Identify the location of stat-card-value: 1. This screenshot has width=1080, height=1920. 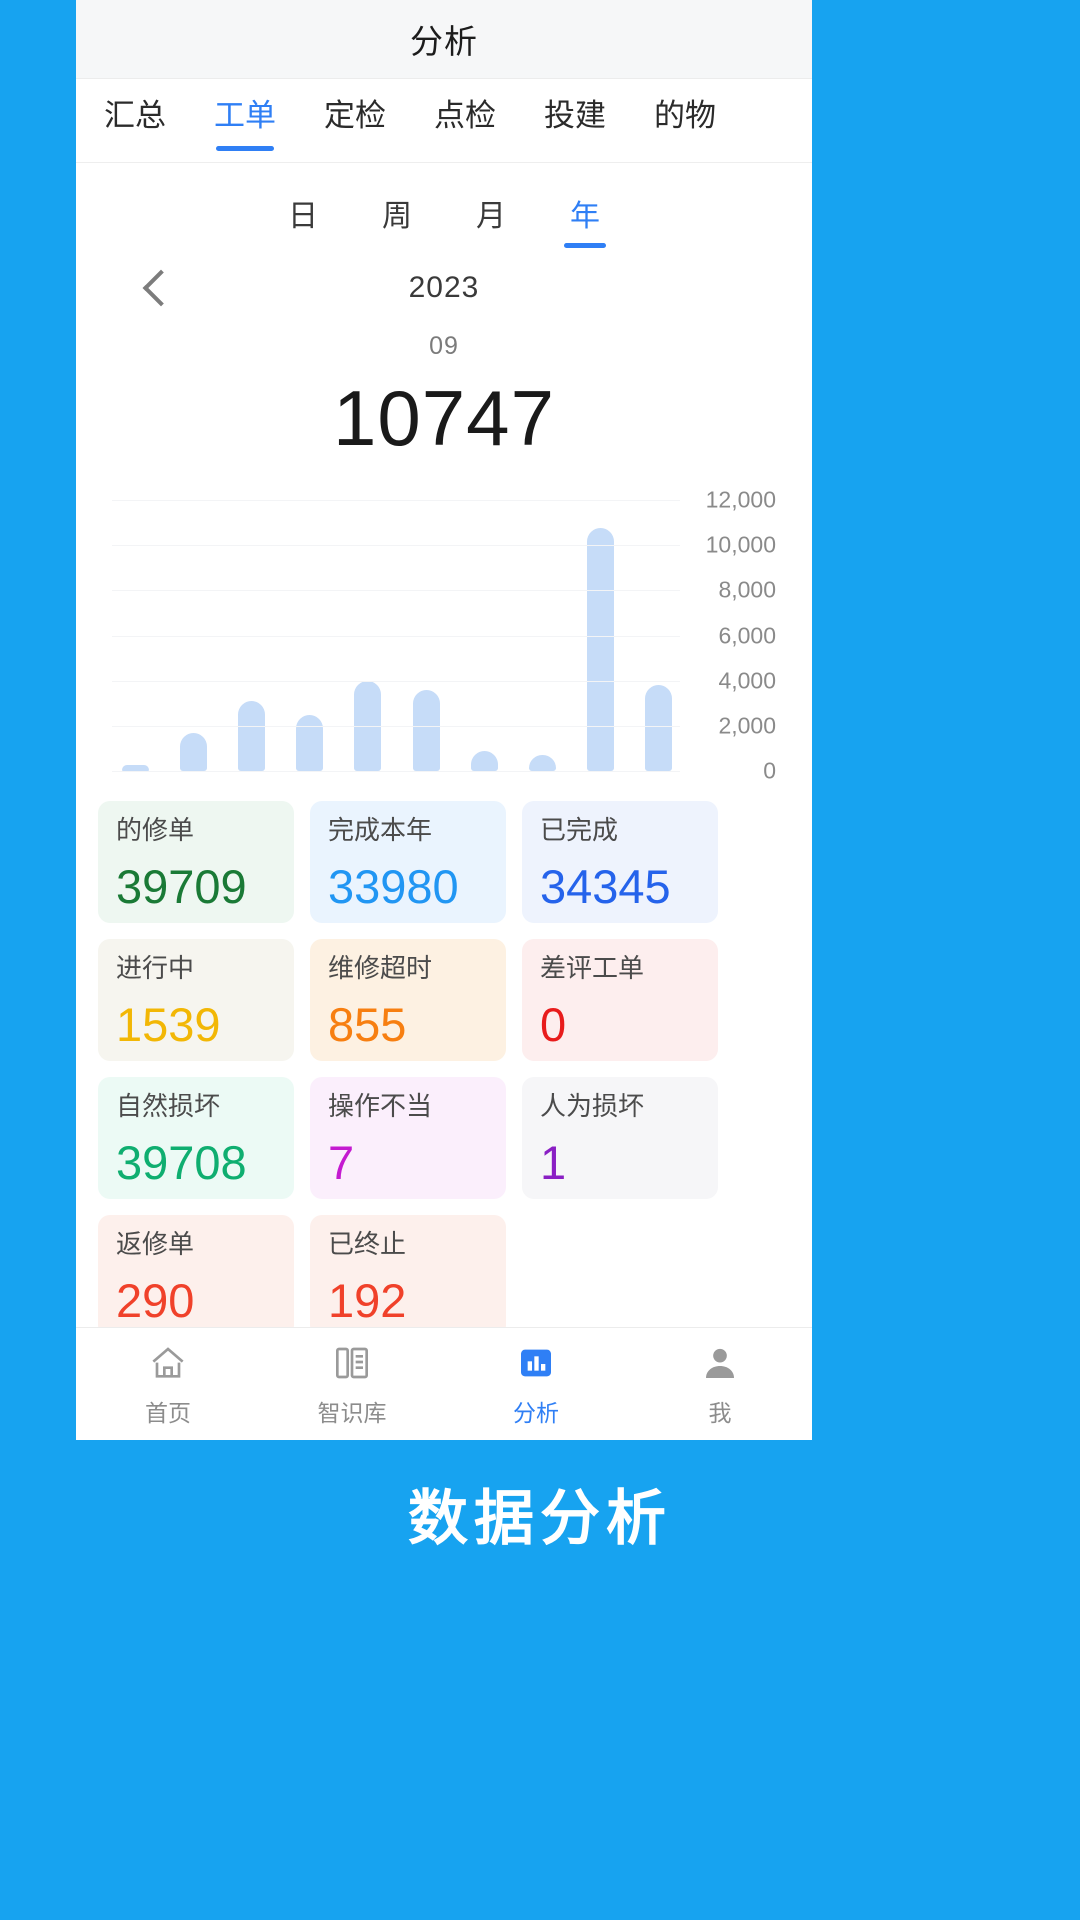
(553, 1162).